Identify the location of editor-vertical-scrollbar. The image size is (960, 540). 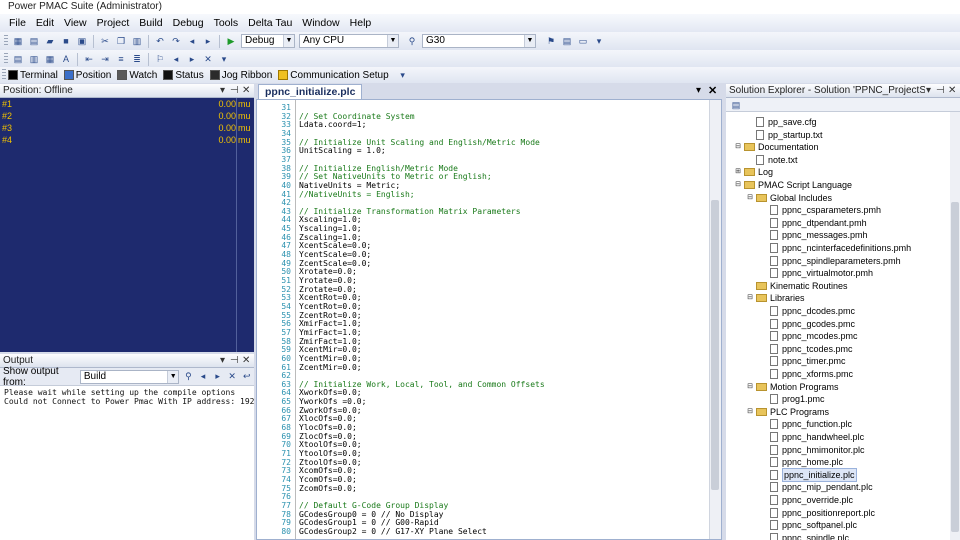
(715, 319).